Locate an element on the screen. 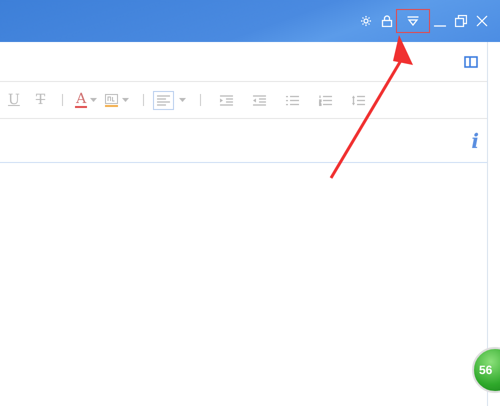 This screenshot has height=406, width=500. lock-icon is located at coordinates (386, 21).